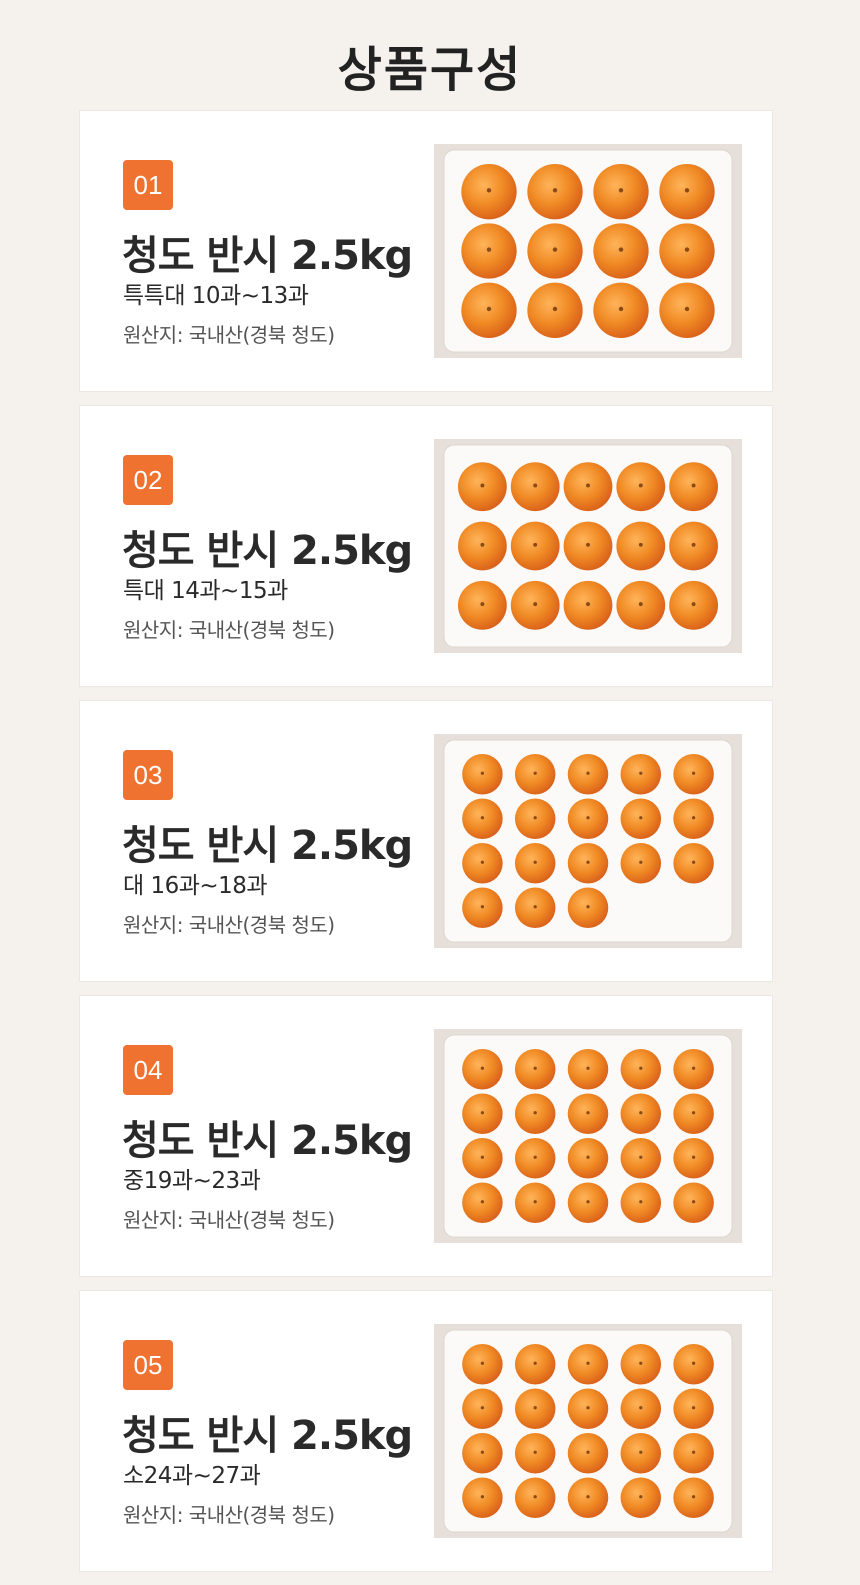 The height and width of the screenshot is (1585, 860). Describe the element at coordinates (148, 185) in the screenshot. I see `product-number-badge: 01` at that location.